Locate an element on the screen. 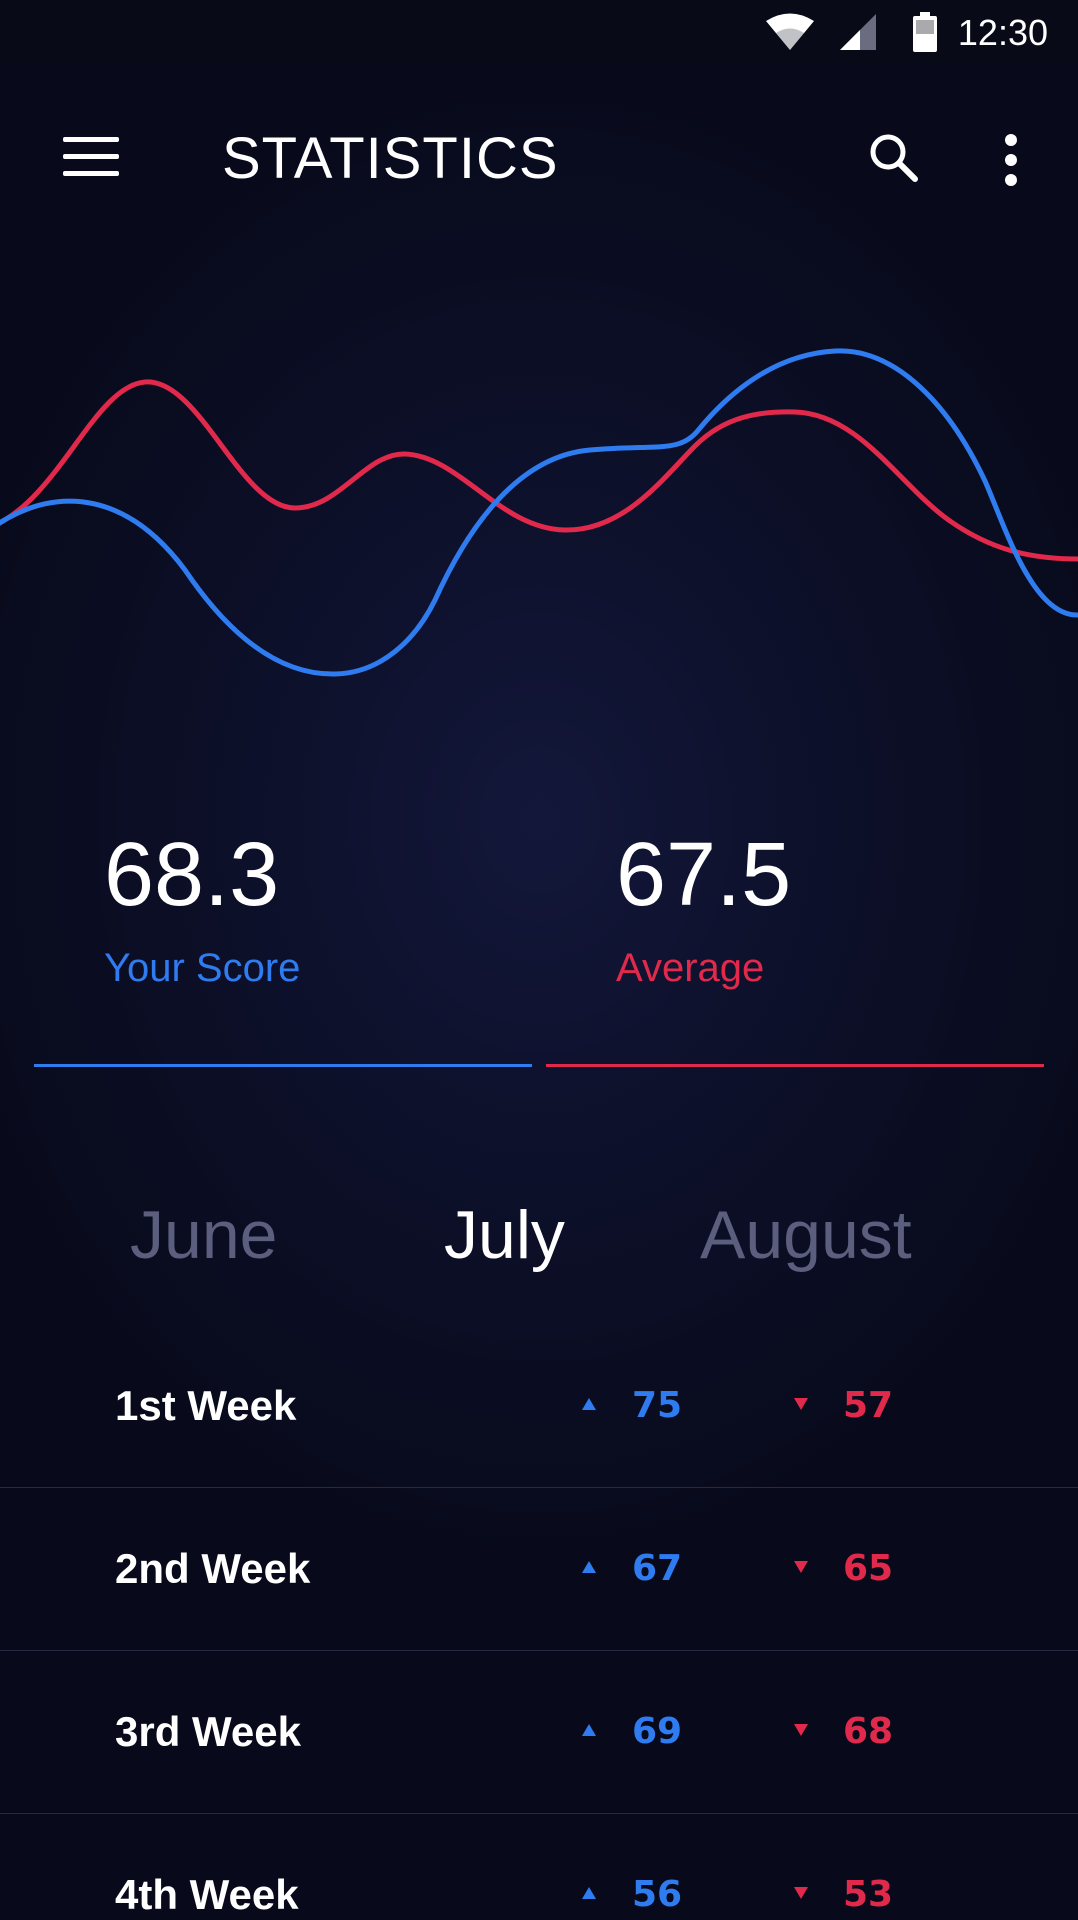 This screenshot has height=1920, width=1078. week-average-score: 65 is located at coordinates (868, 1568).